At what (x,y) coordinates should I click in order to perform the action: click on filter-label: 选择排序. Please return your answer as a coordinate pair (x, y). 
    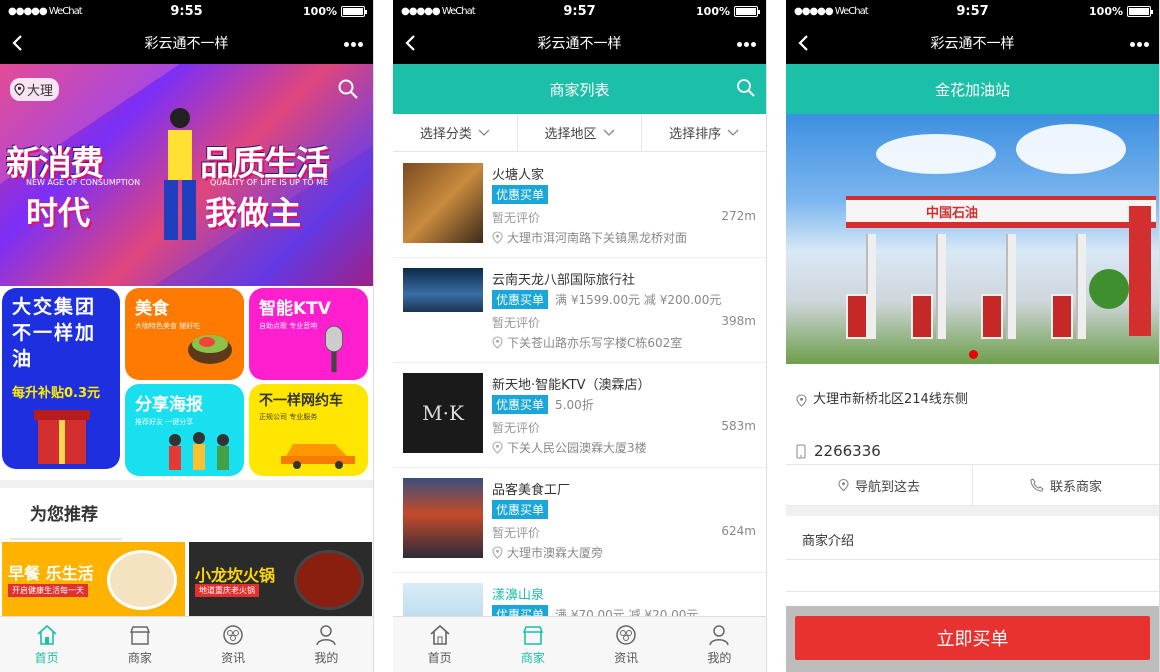
    Looking at the image, I should click on (695, 134).